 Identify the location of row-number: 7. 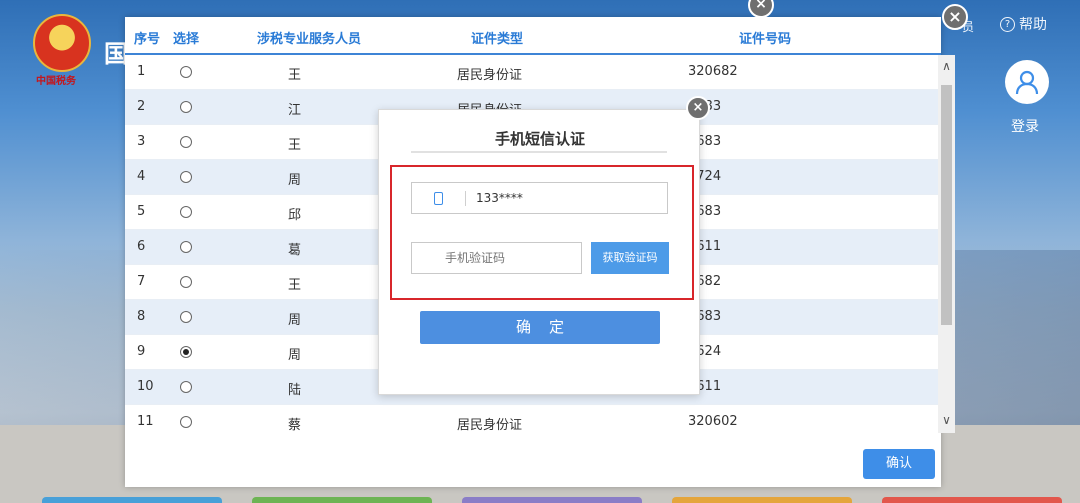
(141, 281).